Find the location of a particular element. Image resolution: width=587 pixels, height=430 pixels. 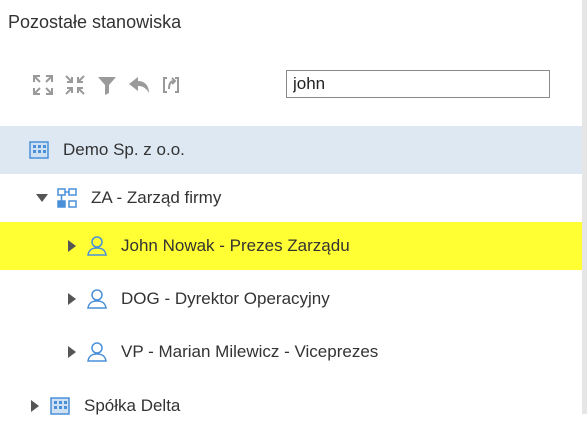

tree-item-label: Demo Sp. z o.o. is located at coordinates (124, 149).